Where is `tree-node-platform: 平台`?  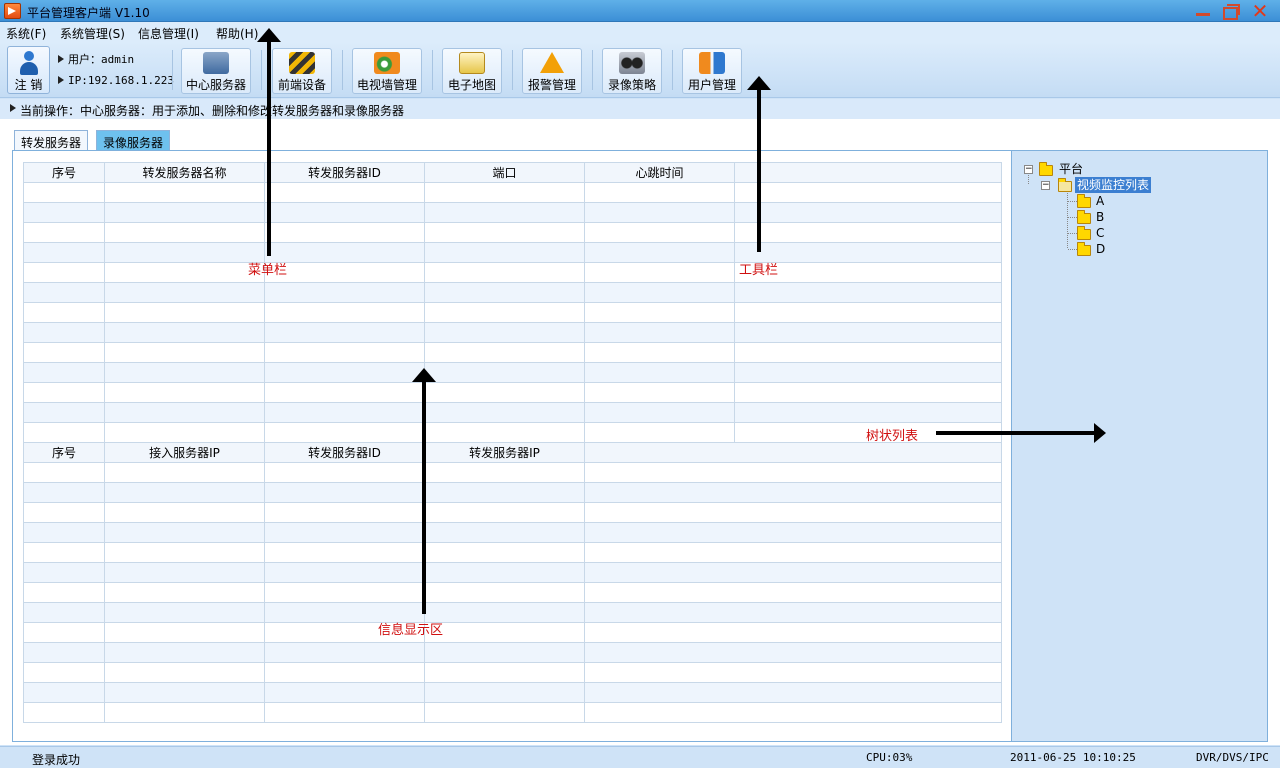
tree-node-platform: 平台 is located at coordinates (1071, 169).